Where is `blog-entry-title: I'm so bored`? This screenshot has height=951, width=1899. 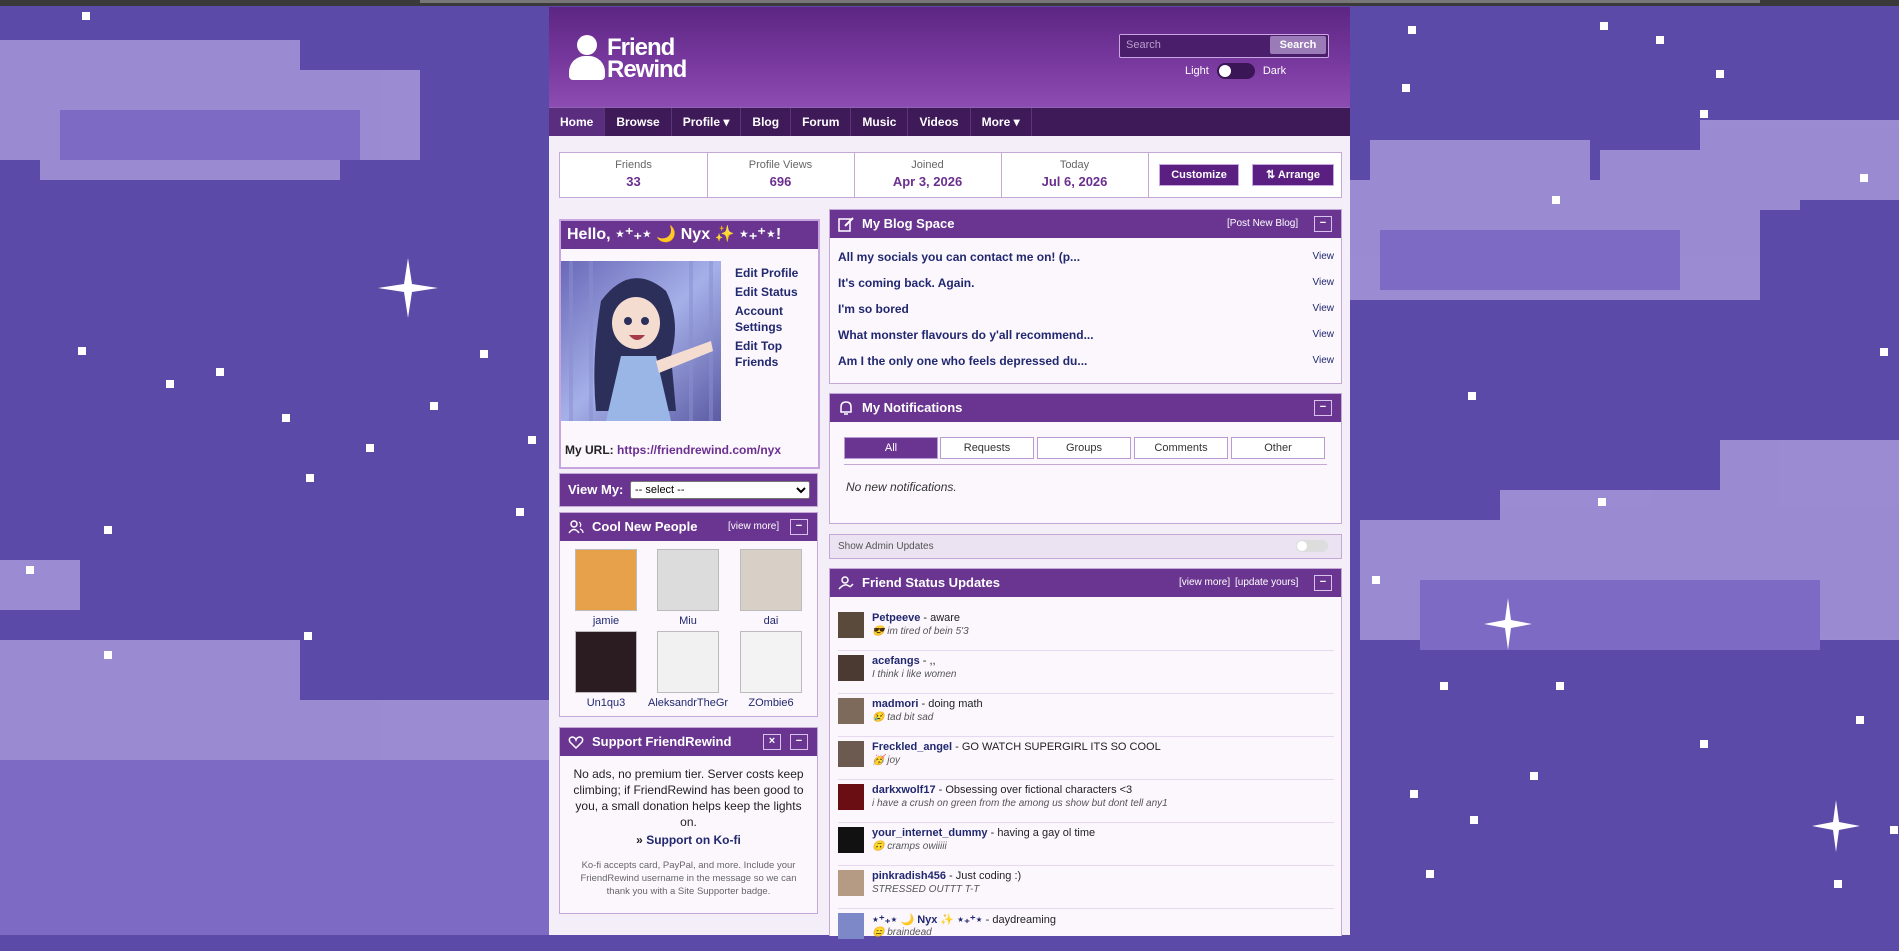
blog-entry-title: I'm so bored is located at coordinates (873, 309).